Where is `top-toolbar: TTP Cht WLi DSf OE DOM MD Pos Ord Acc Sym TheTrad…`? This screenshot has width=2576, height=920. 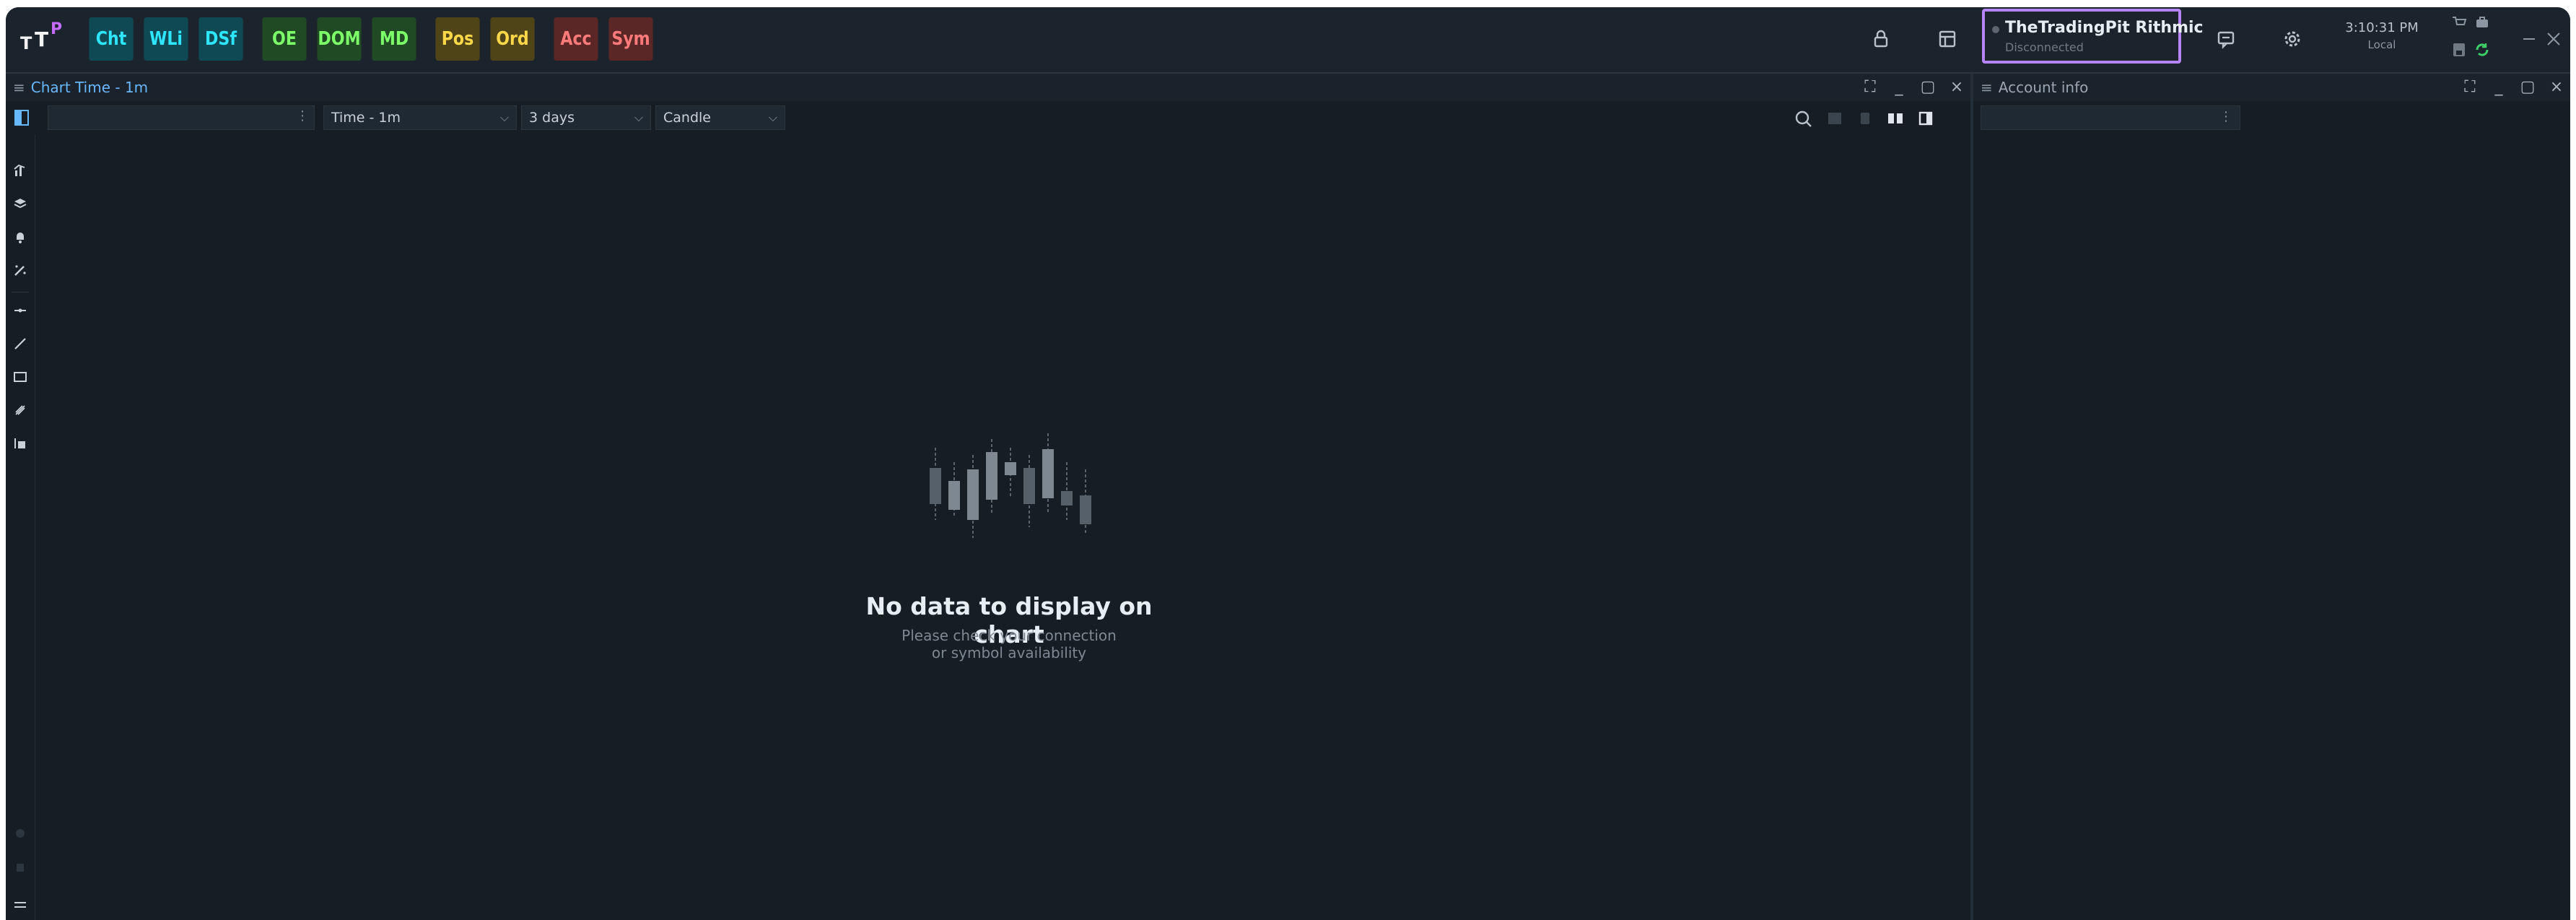 top-toolbar: TTP Cht WLi DSf OE DOM MD Pos Ord Acc Sym TheTrad… is located at coordinates (1288, 40).